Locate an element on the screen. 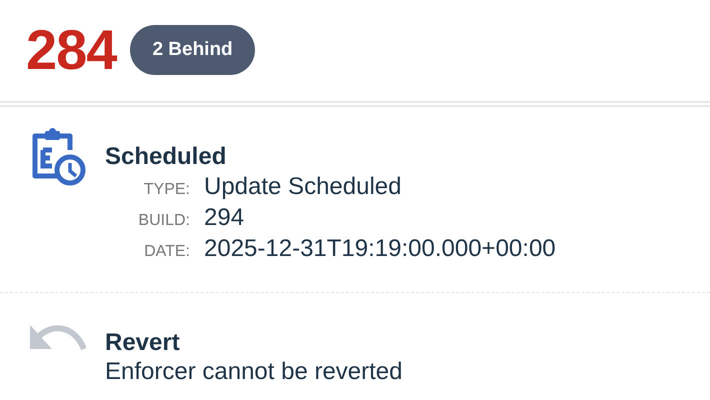 The height and width of the screenshot is (400, 710). field-label: DATE: is located at coordinates (166, 252).